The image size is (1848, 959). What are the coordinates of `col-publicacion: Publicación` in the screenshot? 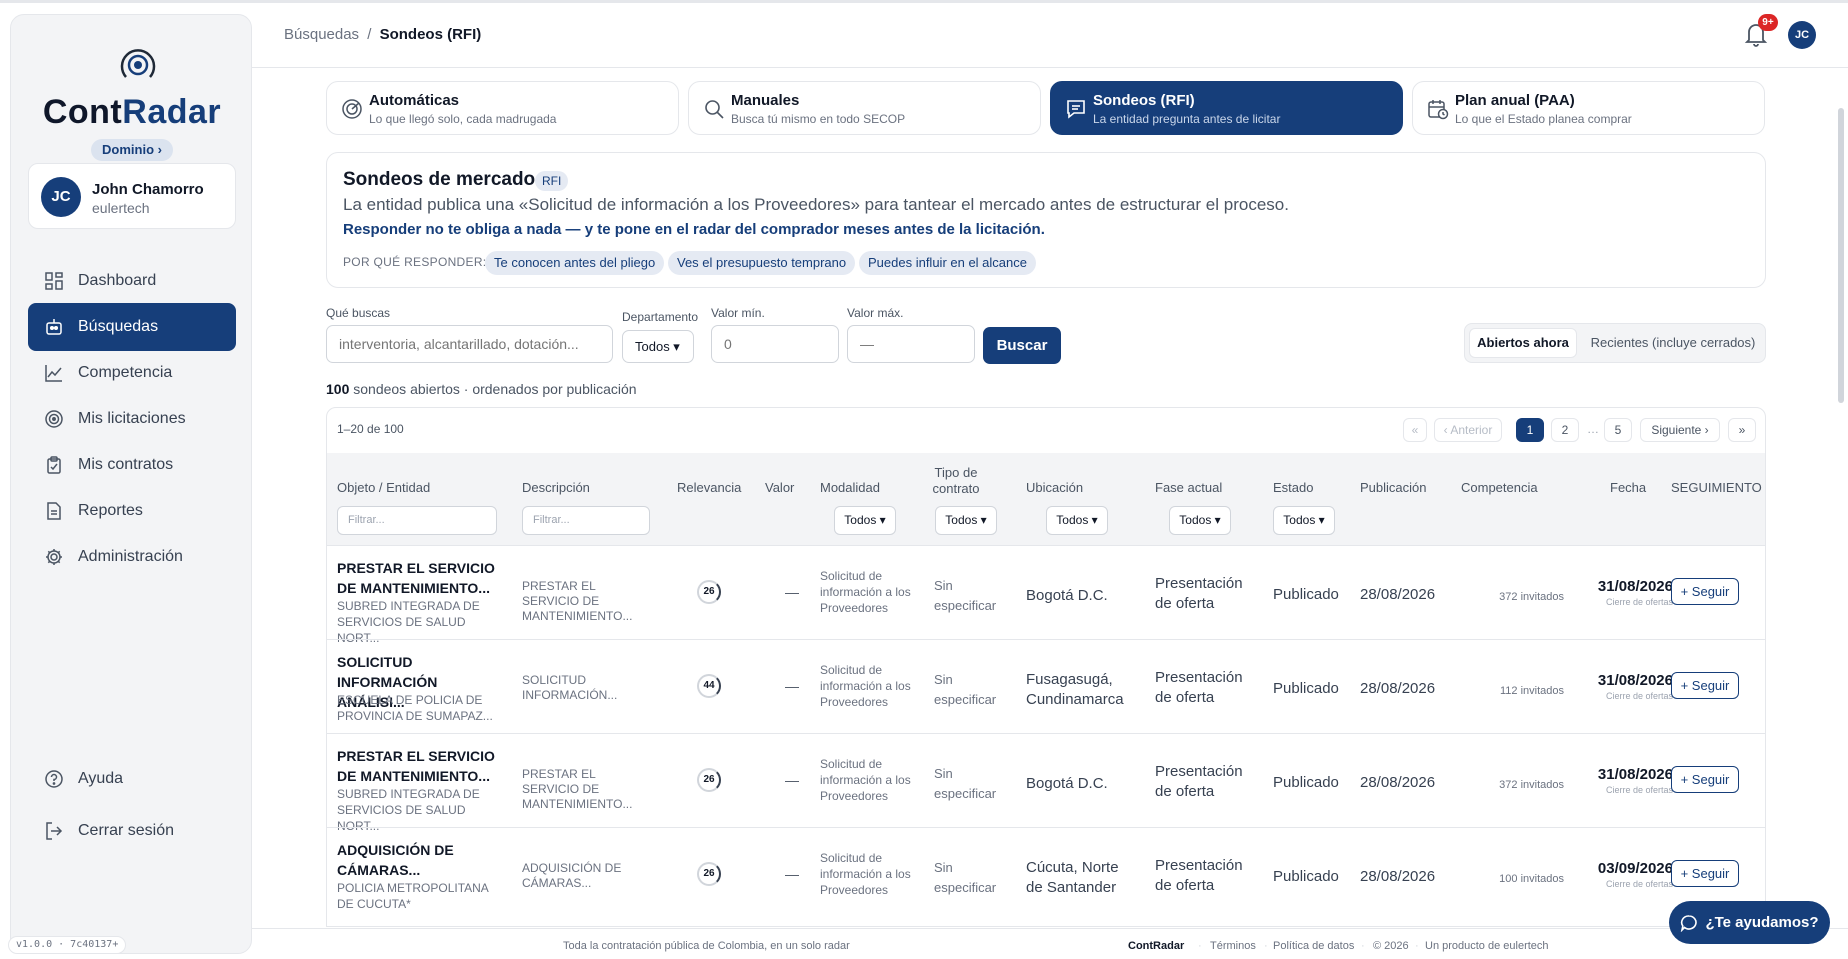 It's located at (1393, 487).